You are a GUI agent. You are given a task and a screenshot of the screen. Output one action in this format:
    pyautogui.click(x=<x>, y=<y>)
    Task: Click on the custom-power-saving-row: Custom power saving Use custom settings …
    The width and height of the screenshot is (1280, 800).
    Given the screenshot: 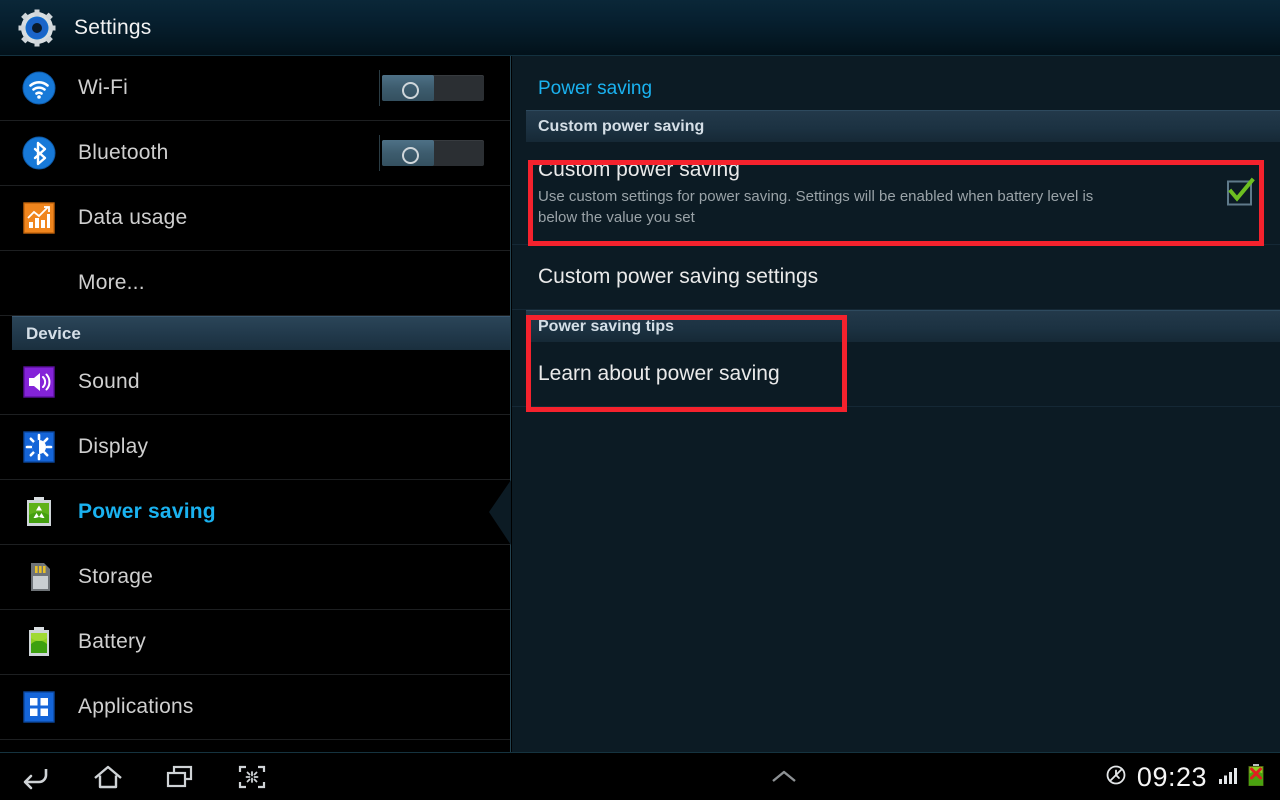 What is the action you would take?
    pyautogui.click(x=896, y=193)
    